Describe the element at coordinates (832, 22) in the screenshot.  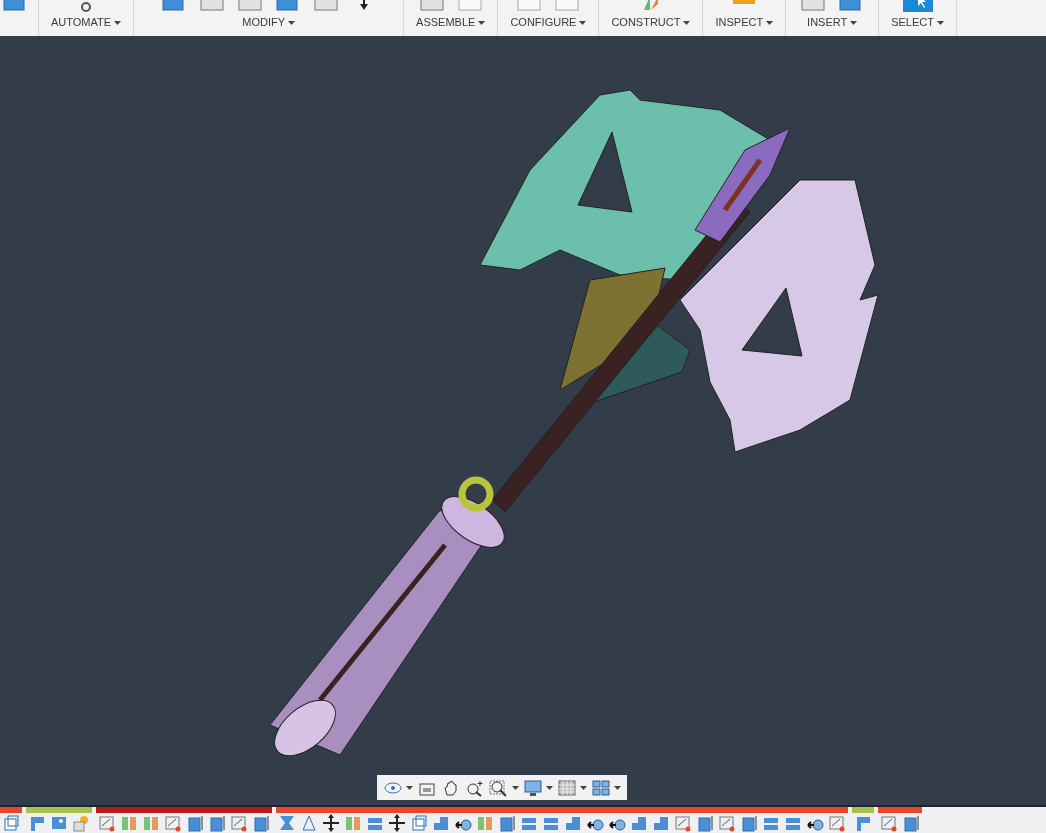
I see `toolbar-menu: INSERT` at that location.